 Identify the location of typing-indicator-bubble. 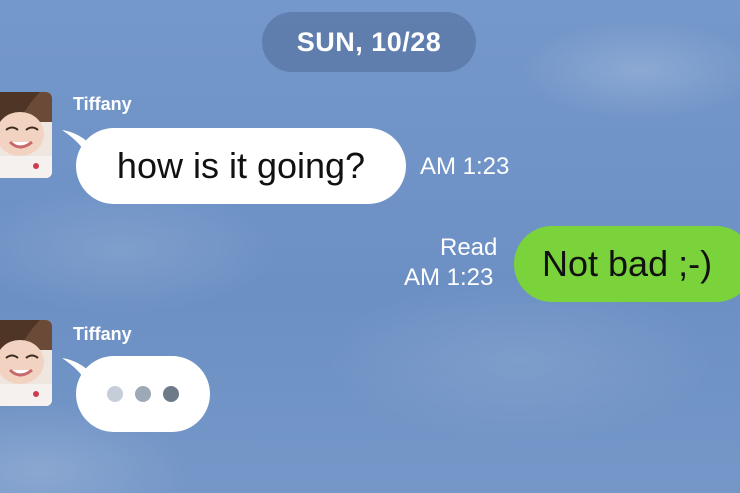
(143, 394).